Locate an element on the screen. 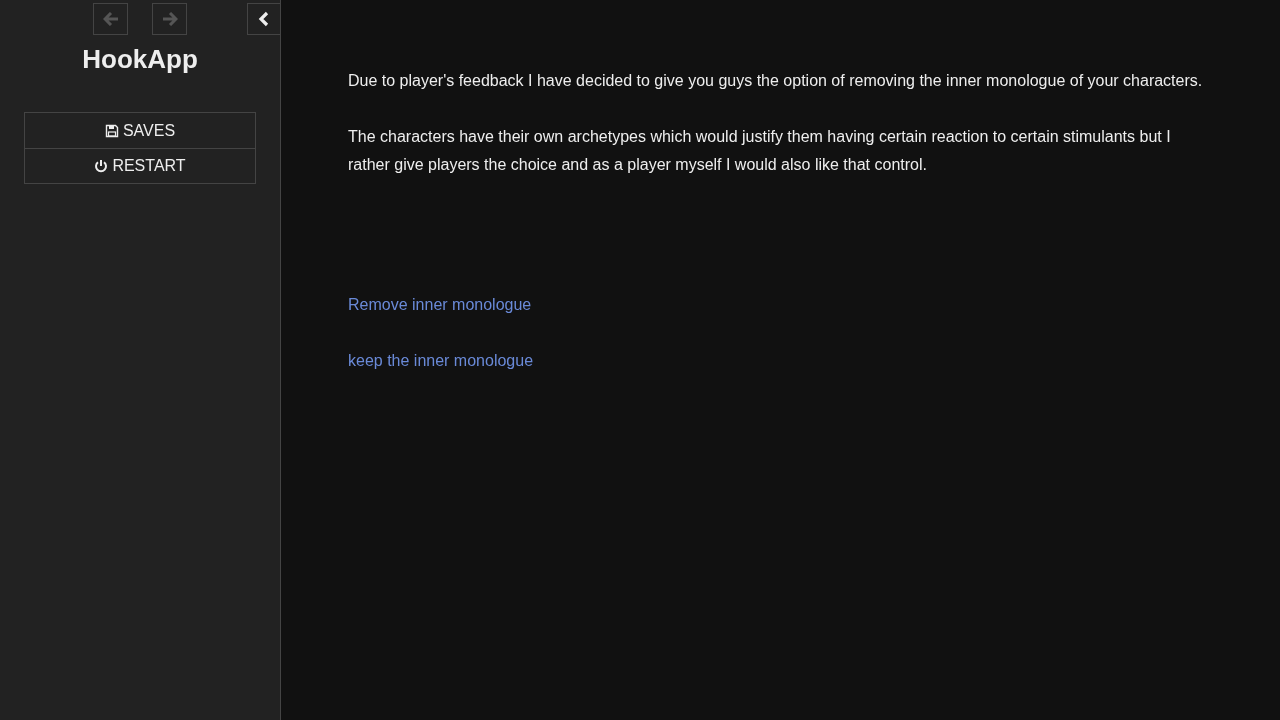 This screenshot has height=720, width=1280. chevron-left-icon is located at coordinates (264, 19).